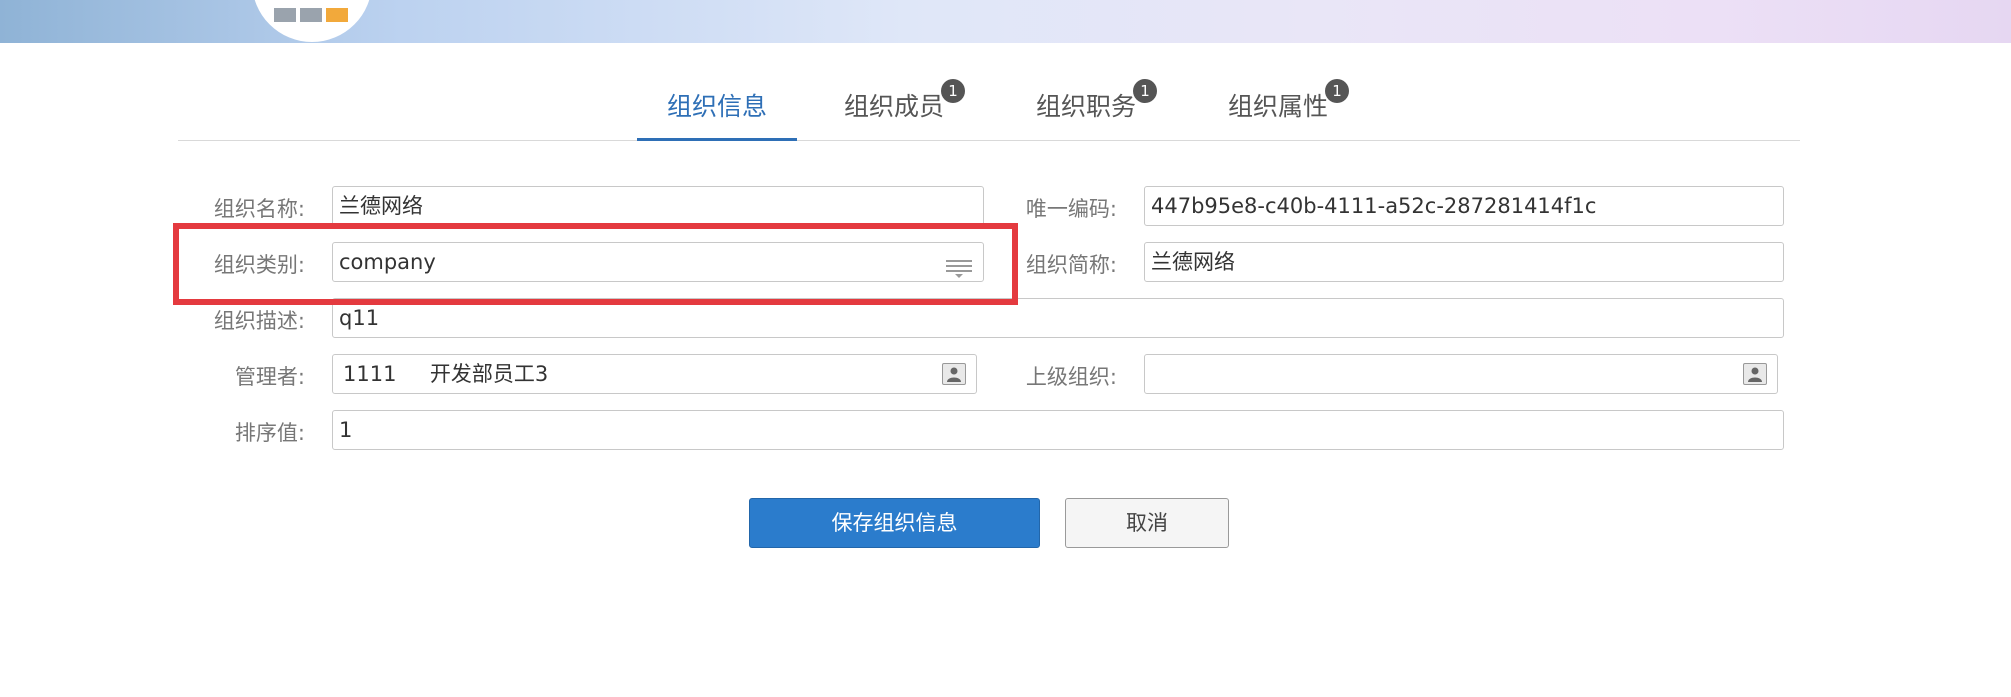  Describe the element at coordinates (658, 262) in the screenshot. I see `org-type-select: company` at that location.